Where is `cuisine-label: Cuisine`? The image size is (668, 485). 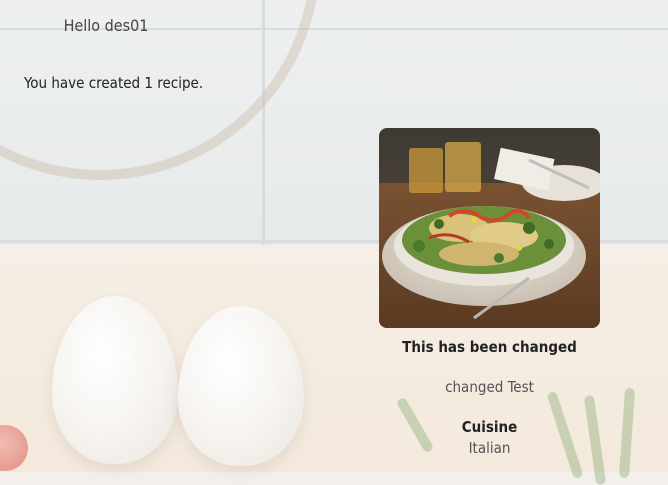
cuisine-label: Cuisine is located at coordinates (489, 427).